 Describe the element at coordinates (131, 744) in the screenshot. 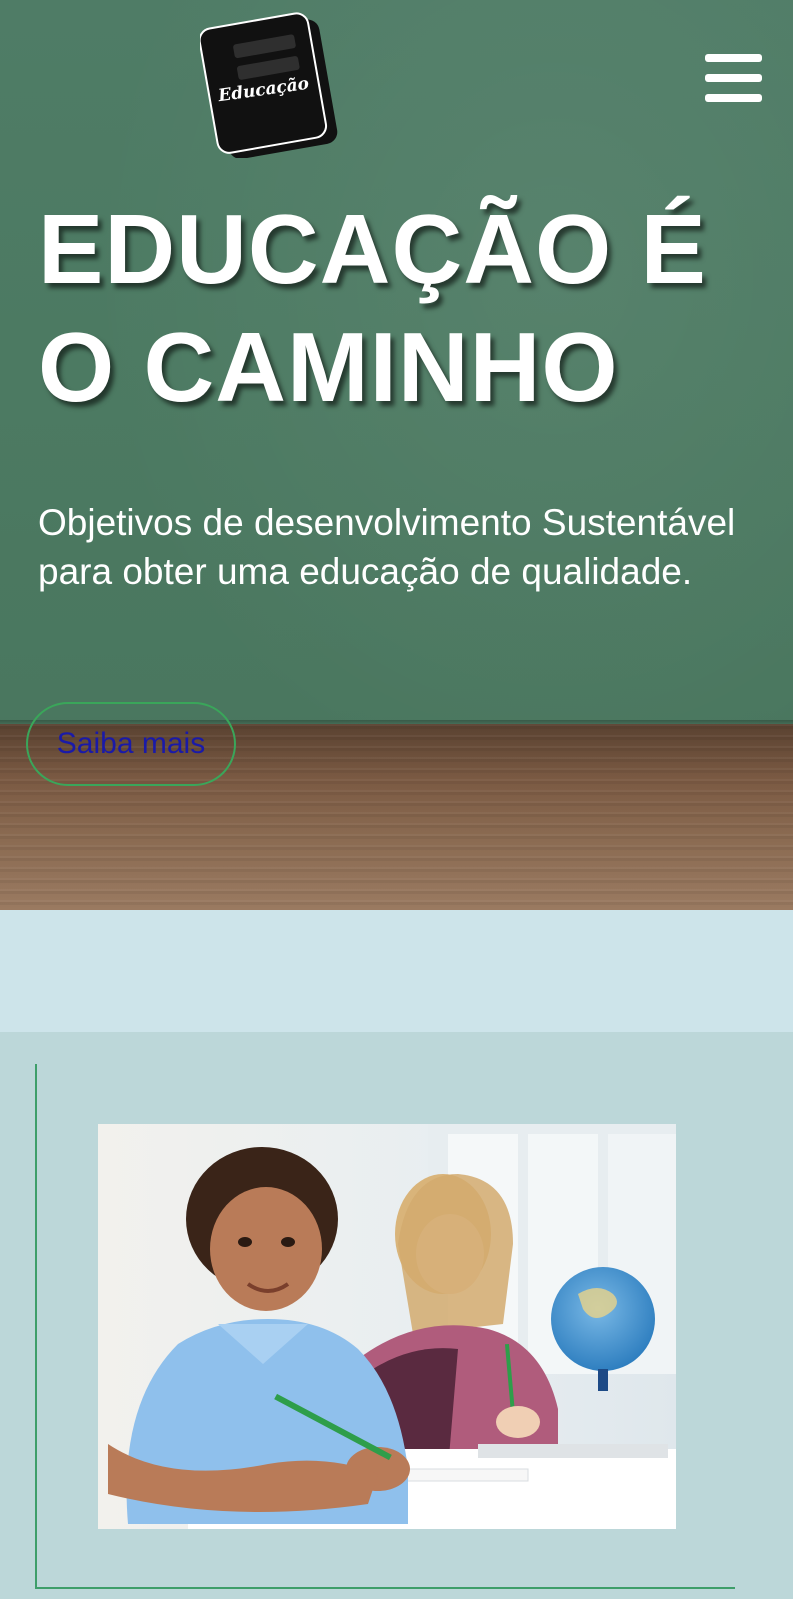

I see `saiba-mais-button: Saiba mais` at that location.